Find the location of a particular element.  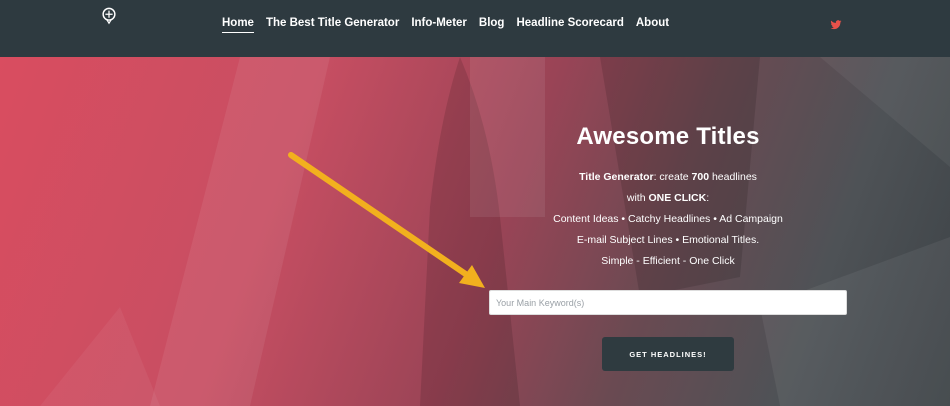

hero-line-1-strong: Title Generator is located at coordinates (616, 177).